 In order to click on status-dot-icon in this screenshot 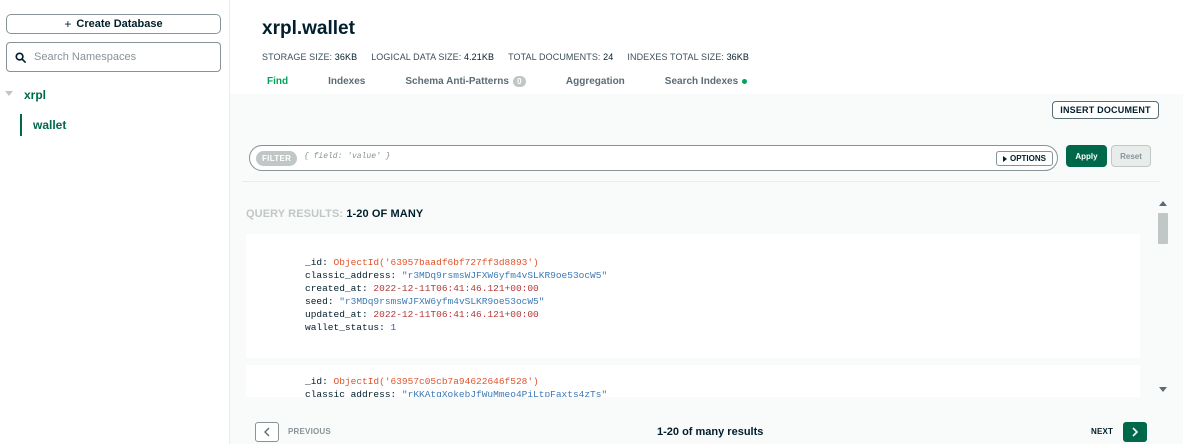, I will do `click(745, 81)`.